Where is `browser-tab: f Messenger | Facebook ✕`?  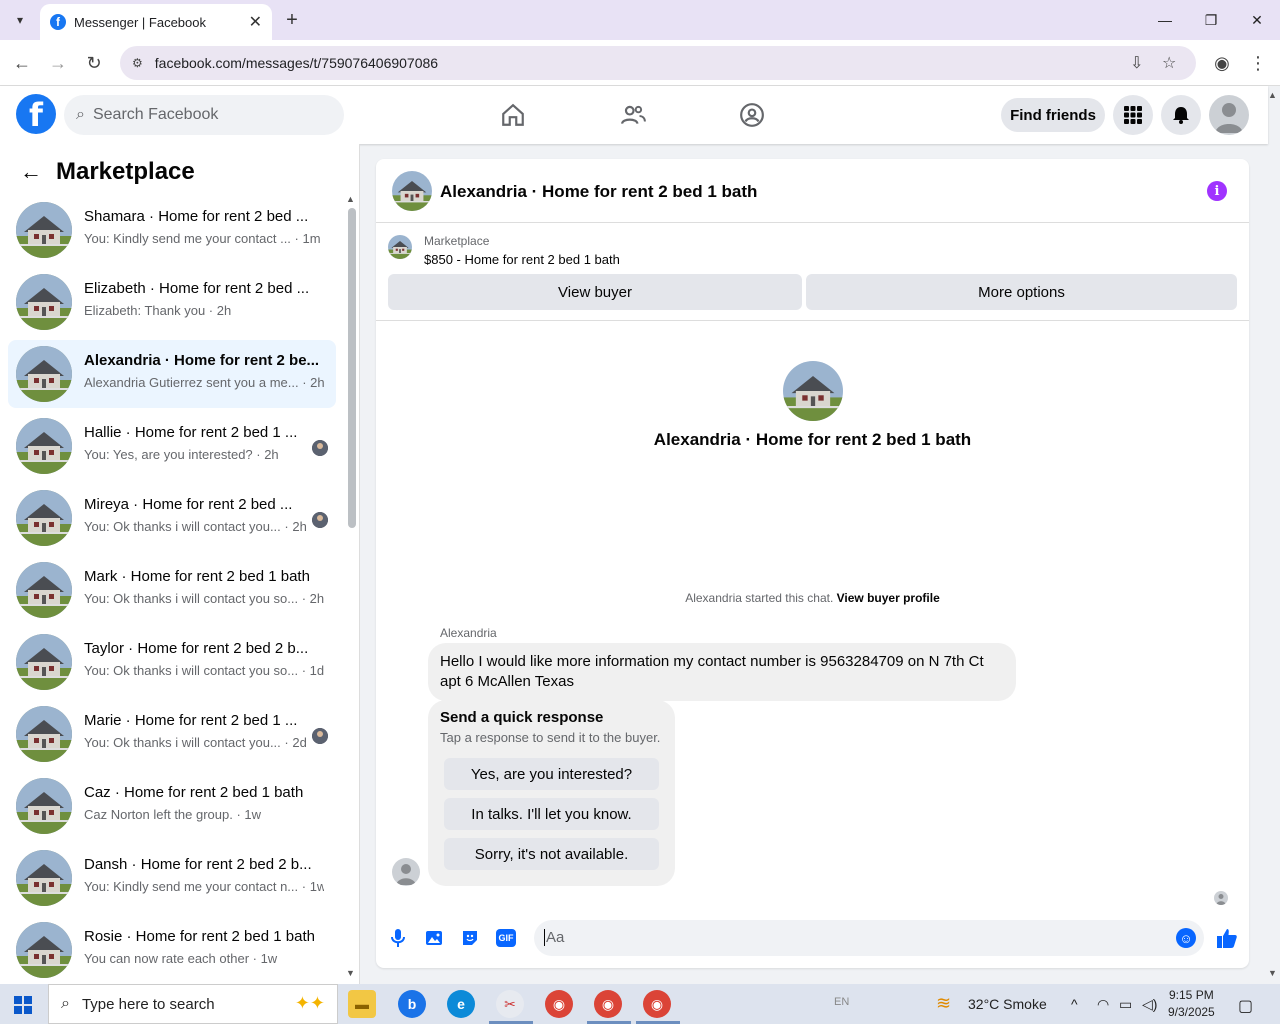 browser-tab: f Messenger | Facebook ✕ is located at coordinates (156, 22).